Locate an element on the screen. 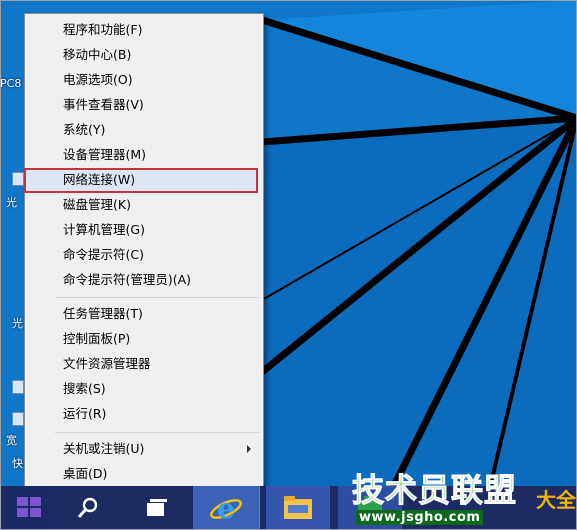  internet-explorer-button: e is located at coordinates (226, 508).